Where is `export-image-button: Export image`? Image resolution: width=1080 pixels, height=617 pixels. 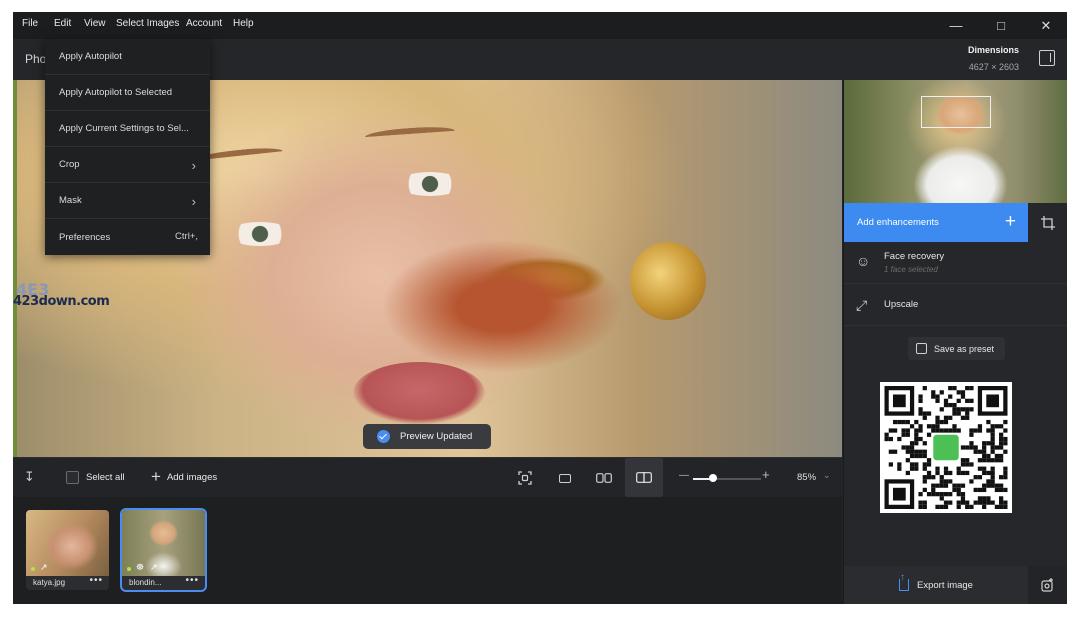
export-image-button: Export image is located at coordinates (936, 585).